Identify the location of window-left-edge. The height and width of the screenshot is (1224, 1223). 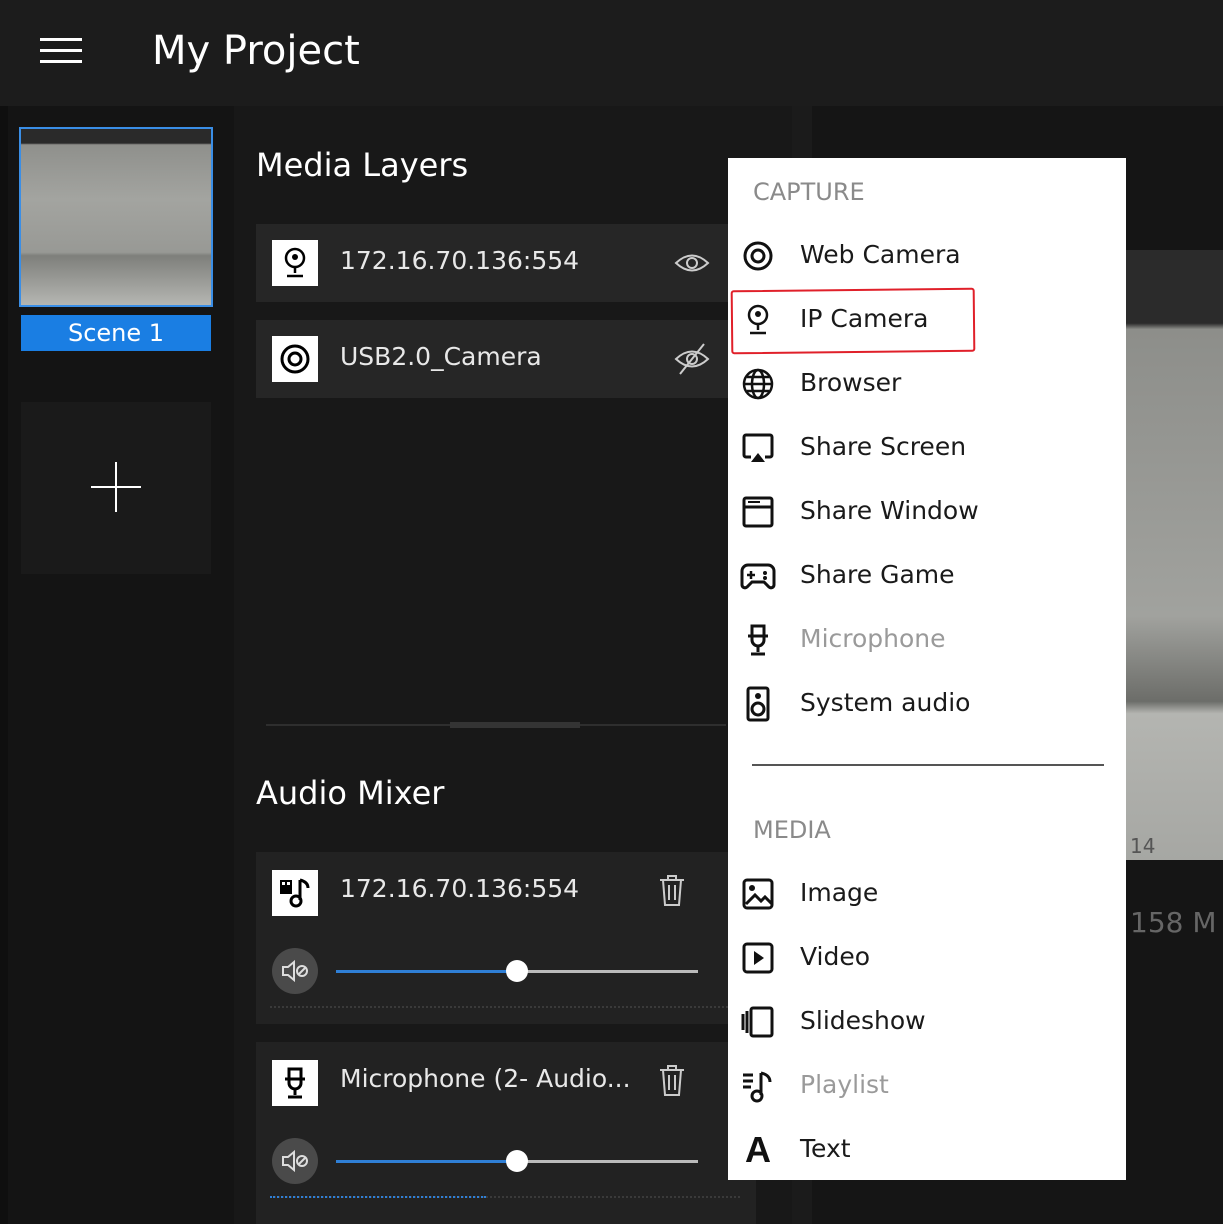
(4, 612).